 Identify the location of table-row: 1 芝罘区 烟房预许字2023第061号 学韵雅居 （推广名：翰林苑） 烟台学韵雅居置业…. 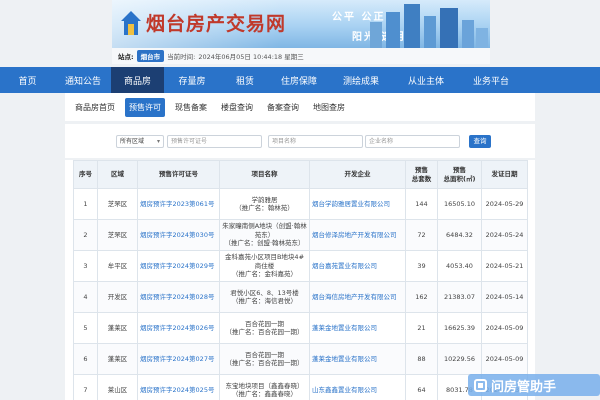
(300, 204).